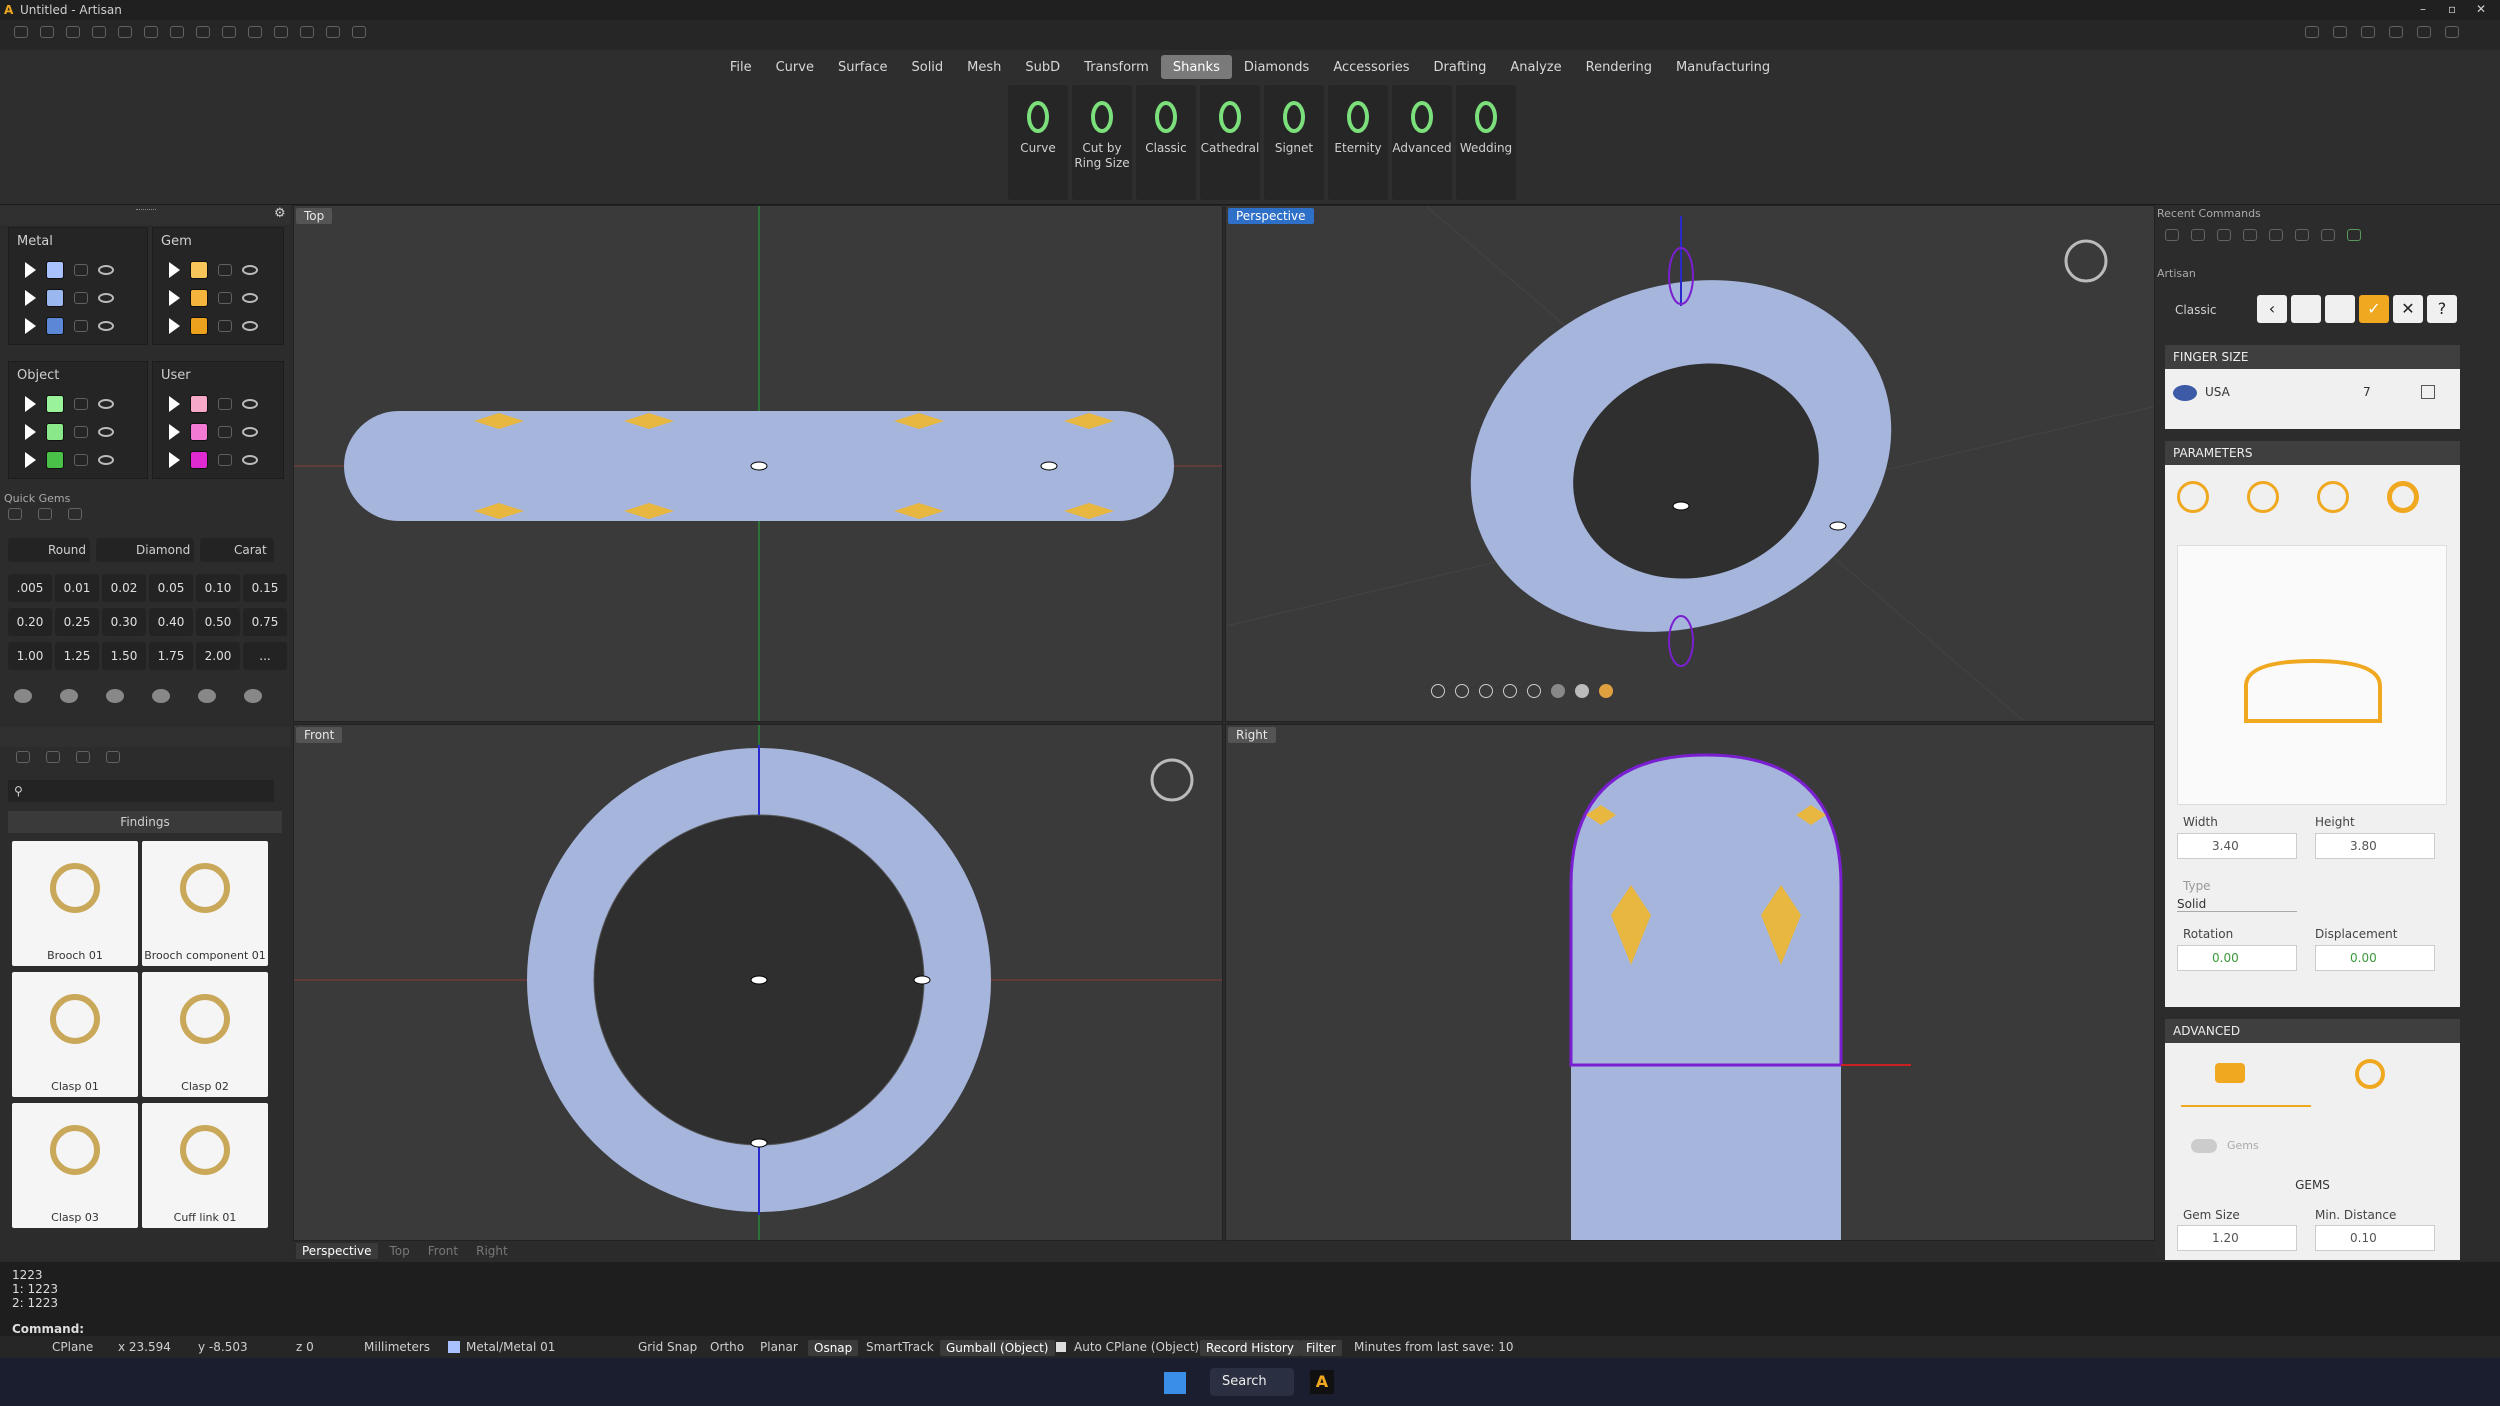 This screenshot has width=2500, height=1406. Describe the element at coordinates (1606, 691) in the screenshot. I see `material-icon` at that location.